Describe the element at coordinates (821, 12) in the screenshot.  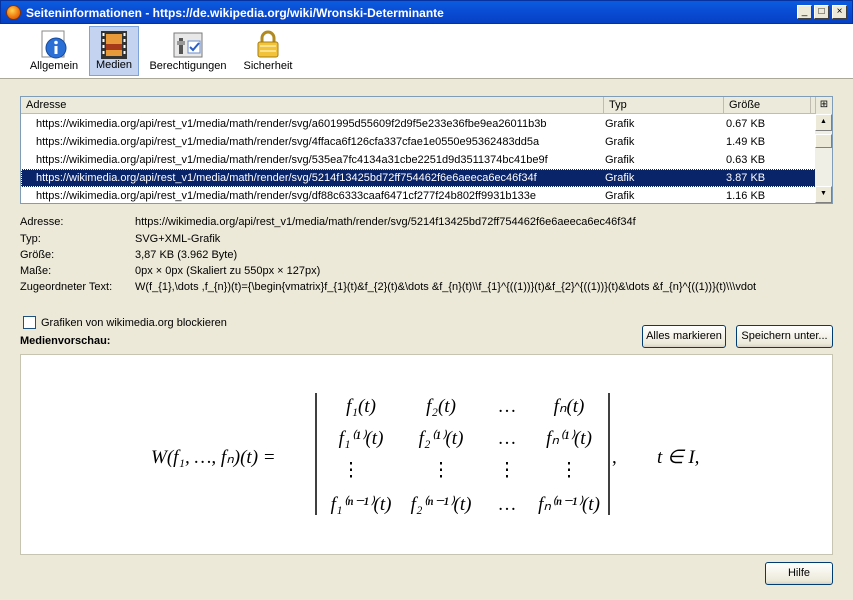
I see `maximize-button: □` at that location.